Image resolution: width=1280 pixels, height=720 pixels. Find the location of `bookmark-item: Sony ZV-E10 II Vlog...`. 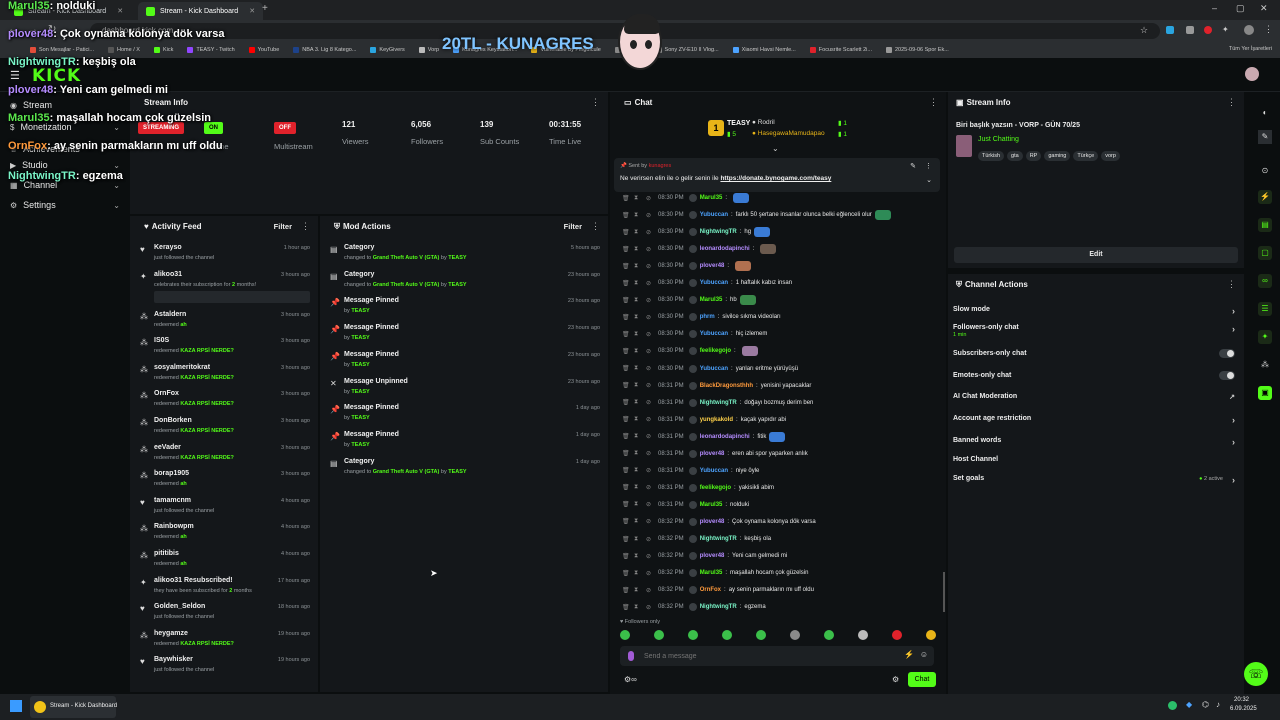

bookmark-item: Sony ZV-E10 II Vlog... is located at coordinates (687, 50).